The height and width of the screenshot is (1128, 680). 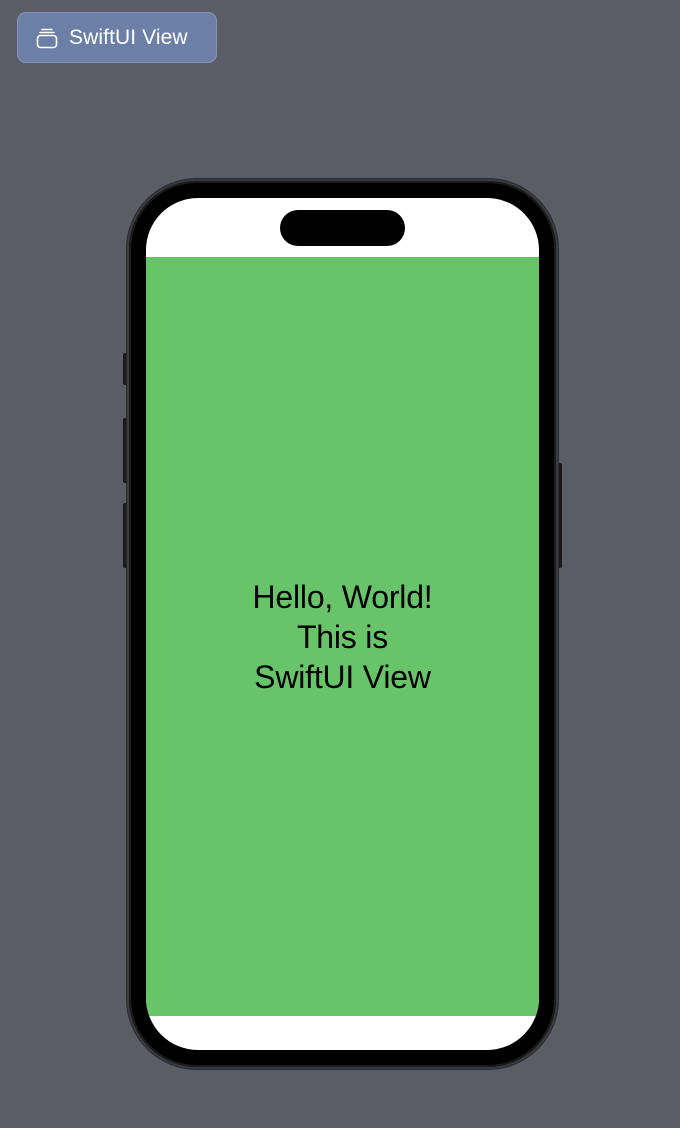 I want to click on dynamic-island, so click(x=342, y=228).